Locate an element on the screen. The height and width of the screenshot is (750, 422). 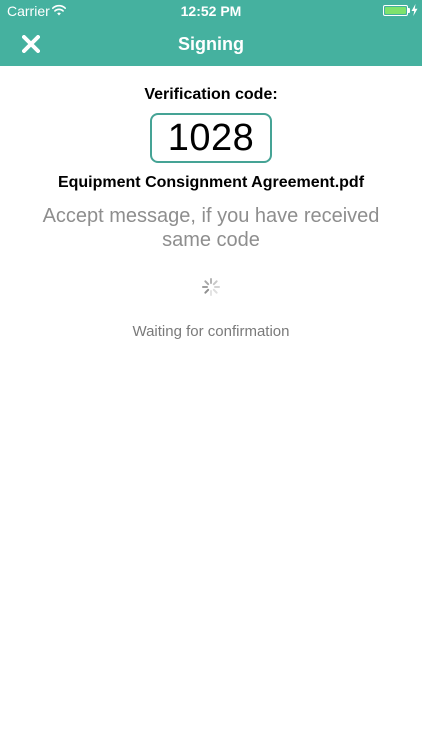
waiting-status: Waiting for confirmation is located at coordinates (211, 331).